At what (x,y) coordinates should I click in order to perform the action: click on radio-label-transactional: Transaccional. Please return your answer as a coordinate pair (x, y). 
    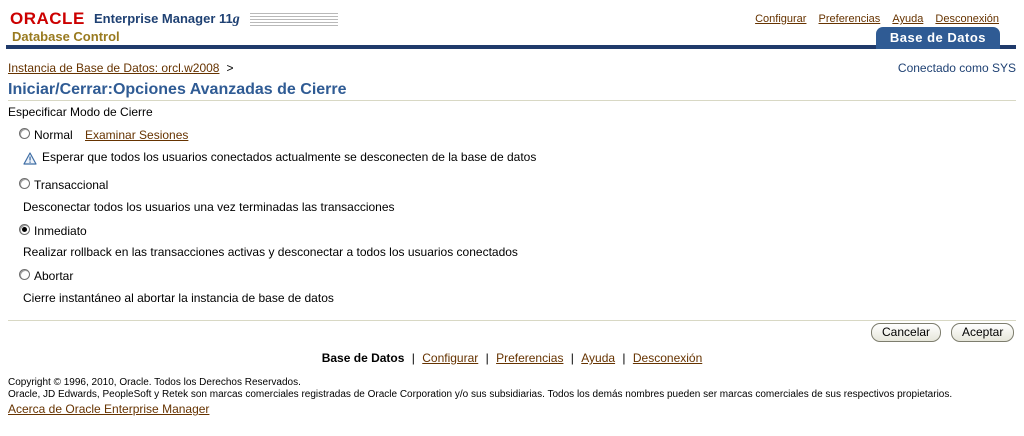
    Looking at the image, I should click on (71, 185).